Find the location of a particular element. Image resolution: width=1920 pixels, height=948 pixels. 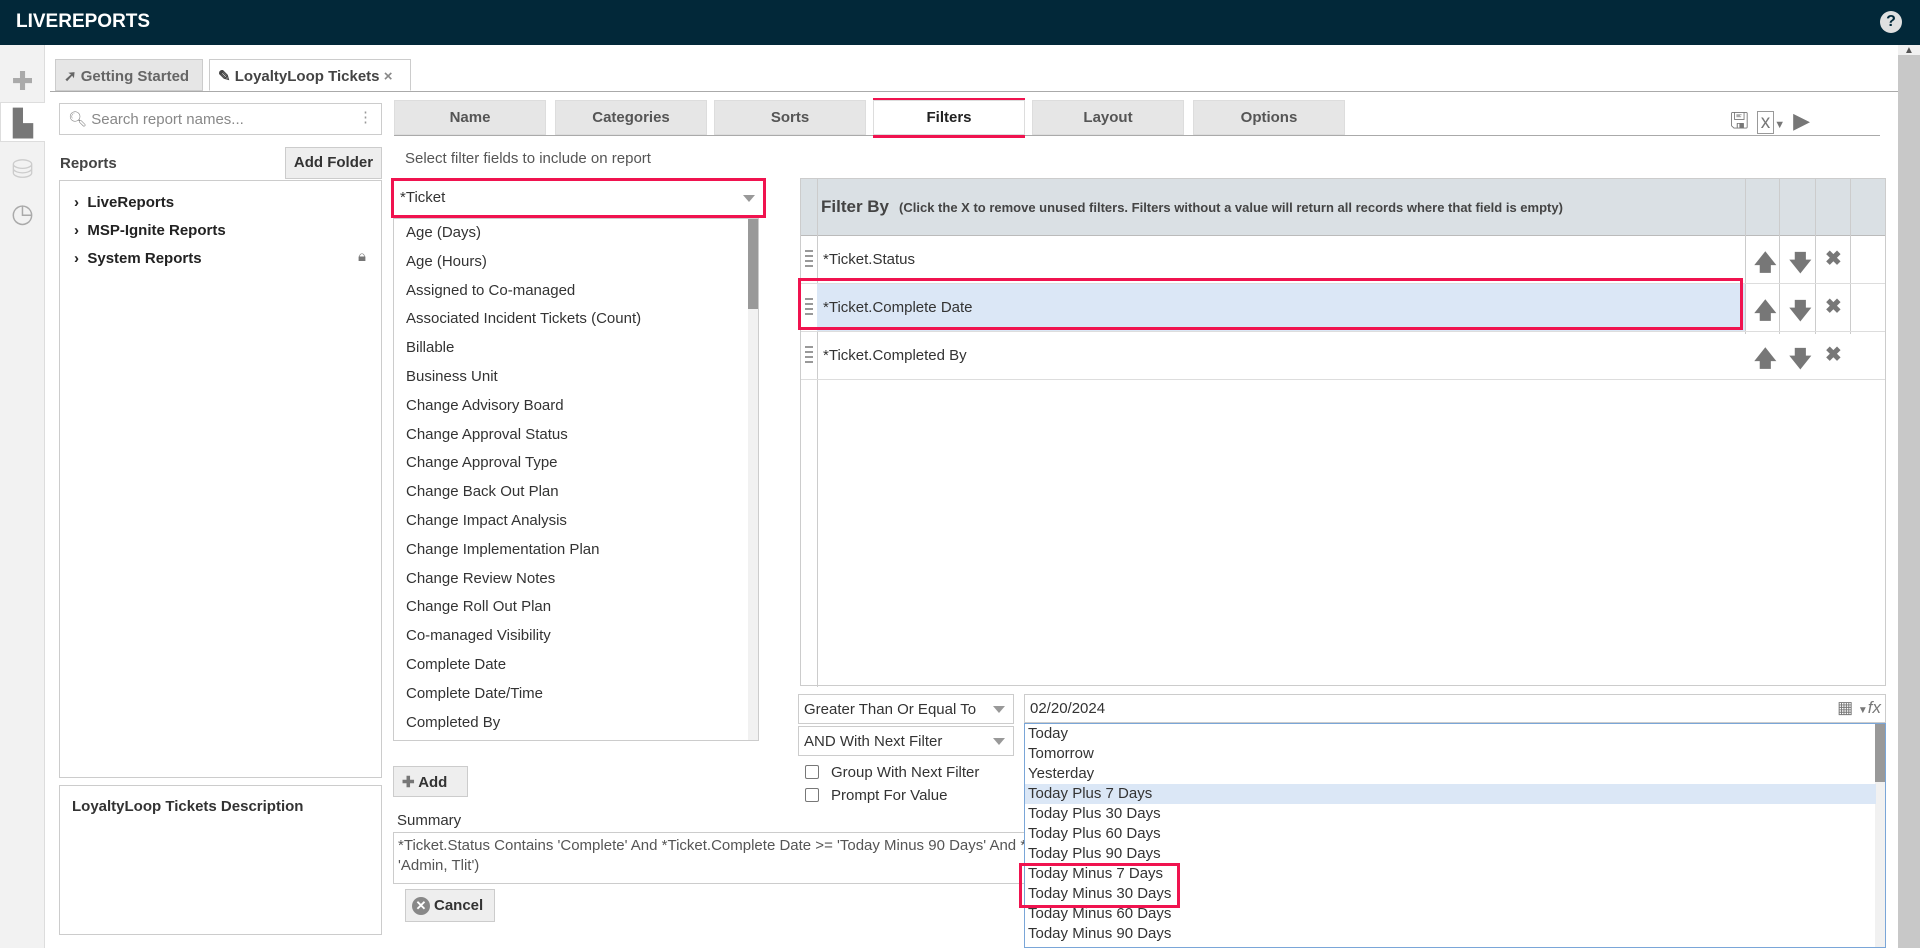

tree-item-livereports: › LiveReports is located at coordinates (124, 202).